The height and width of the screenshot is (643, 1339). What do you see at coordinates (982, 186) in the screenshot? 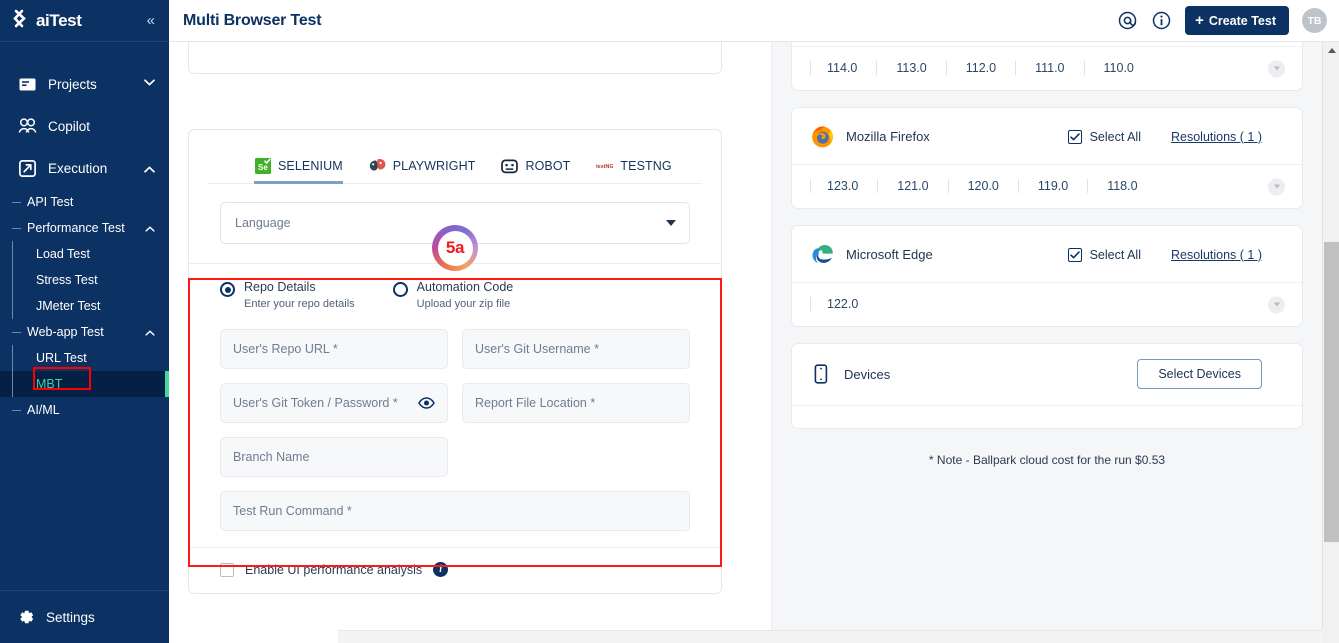
I see `version-chip: 120.0` at bounding box center [982, 186].